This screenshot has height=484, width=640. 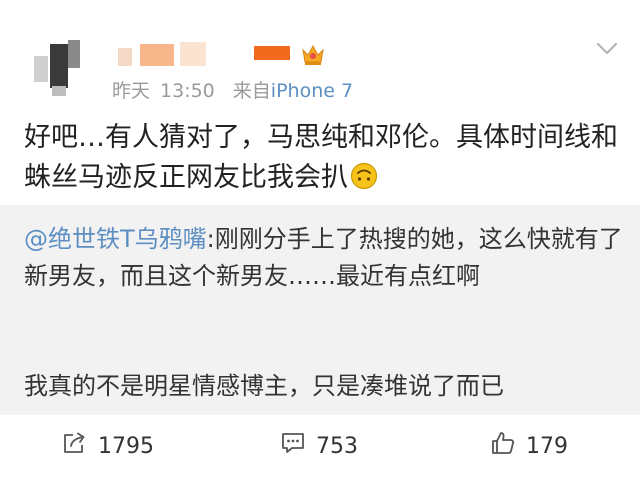 What do you see at coordinates (80, 446) in the screenshot?
I see `share-icon` at bounding box center [80, 446].